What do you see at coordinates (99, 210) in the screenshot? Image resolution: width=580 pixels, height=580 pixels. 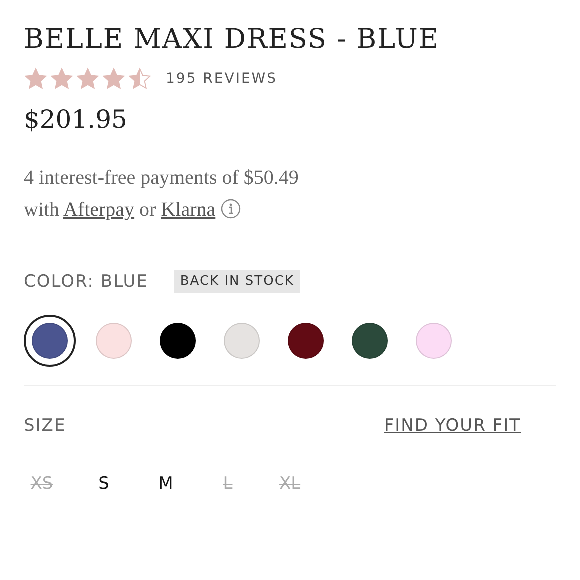 I see `afterpay-link: Afterpay` at bounding box center [99, 210].